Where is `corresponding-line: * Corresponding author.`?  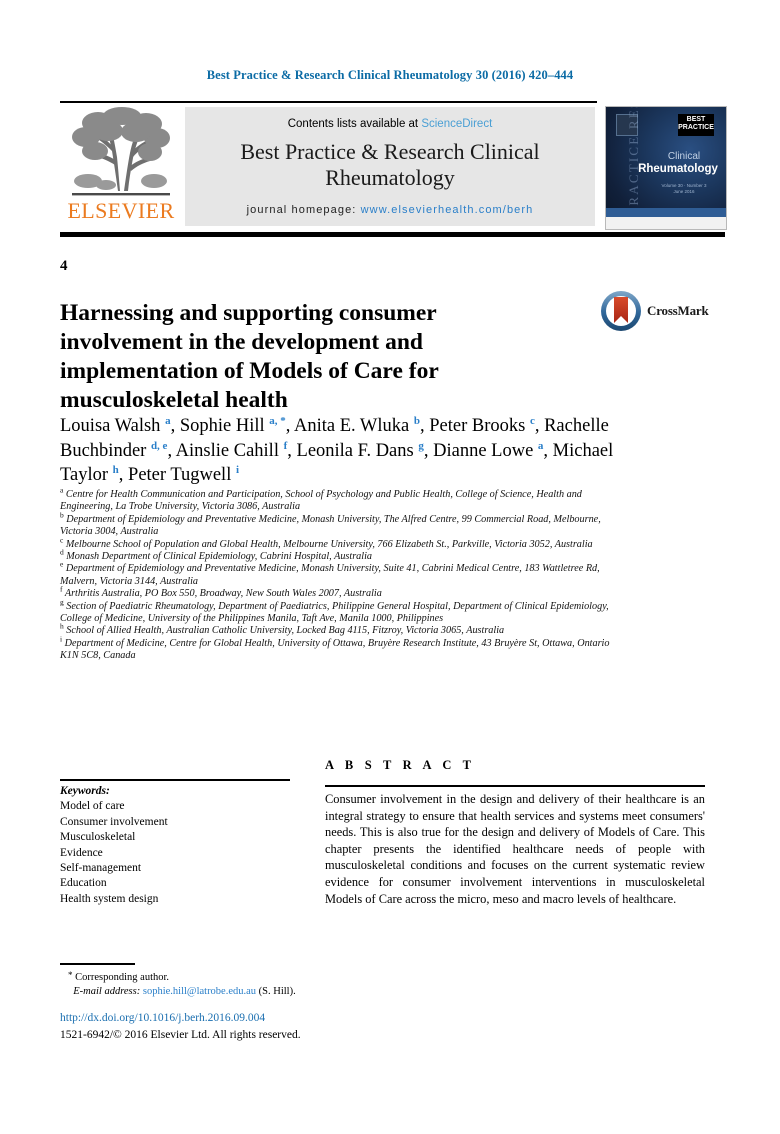 corresponding-line: * Corresponding author. is located at coordinates (278, 976).